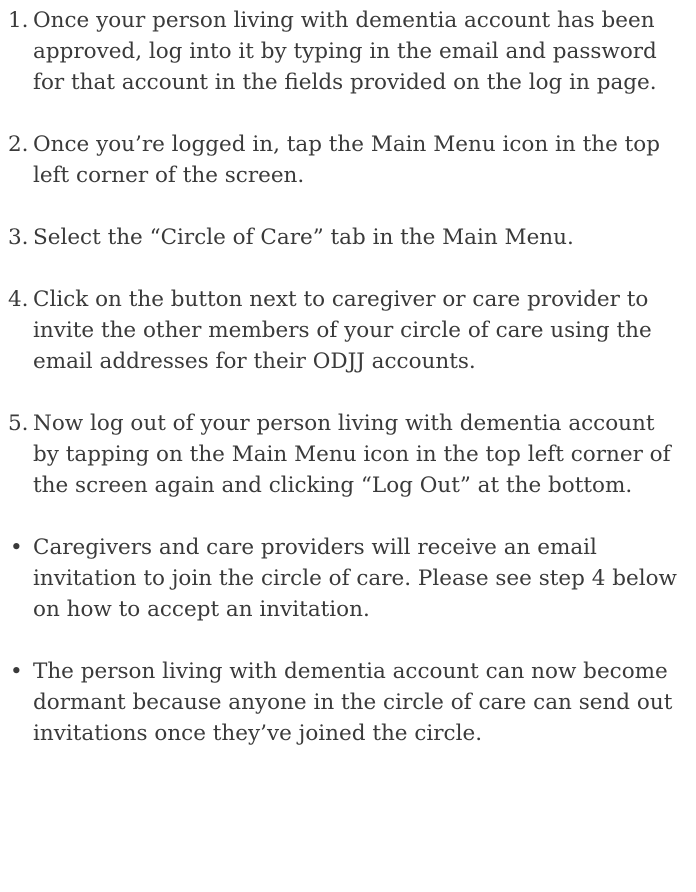 The image size is (696, 892). I want to click on step-number: 3., so click(18, 237).